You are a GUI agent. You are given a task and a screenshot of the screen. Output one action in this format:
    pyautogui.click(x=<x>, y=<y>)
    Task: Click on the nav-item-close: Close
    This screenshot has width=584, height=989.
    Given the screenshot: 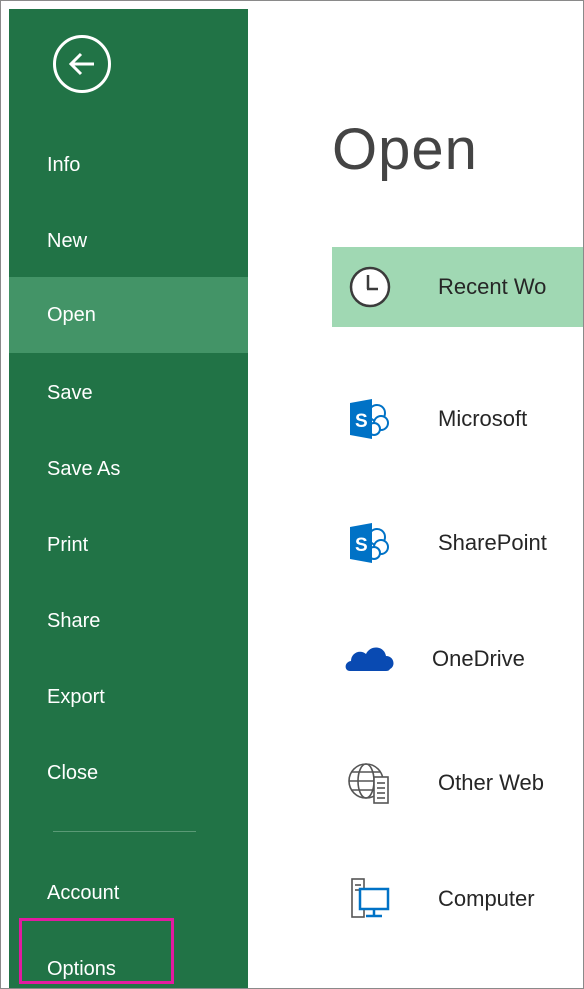 What is the action you would take?
    pyautogui.click(x=128, y=773)
    